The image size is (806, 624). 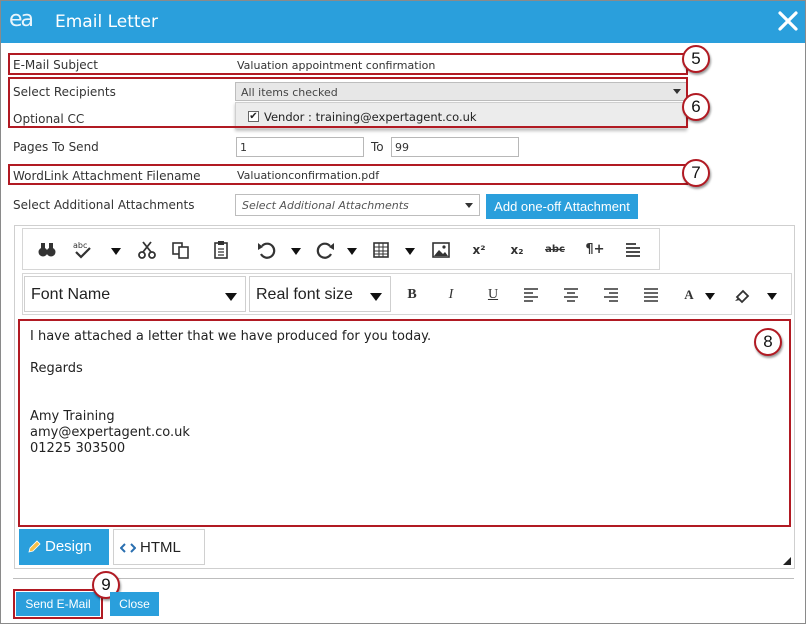 What do you see at coordinates (689, 295) in the screenshot?
I see `font-color-icon: A` at bounding box center [689, 295].